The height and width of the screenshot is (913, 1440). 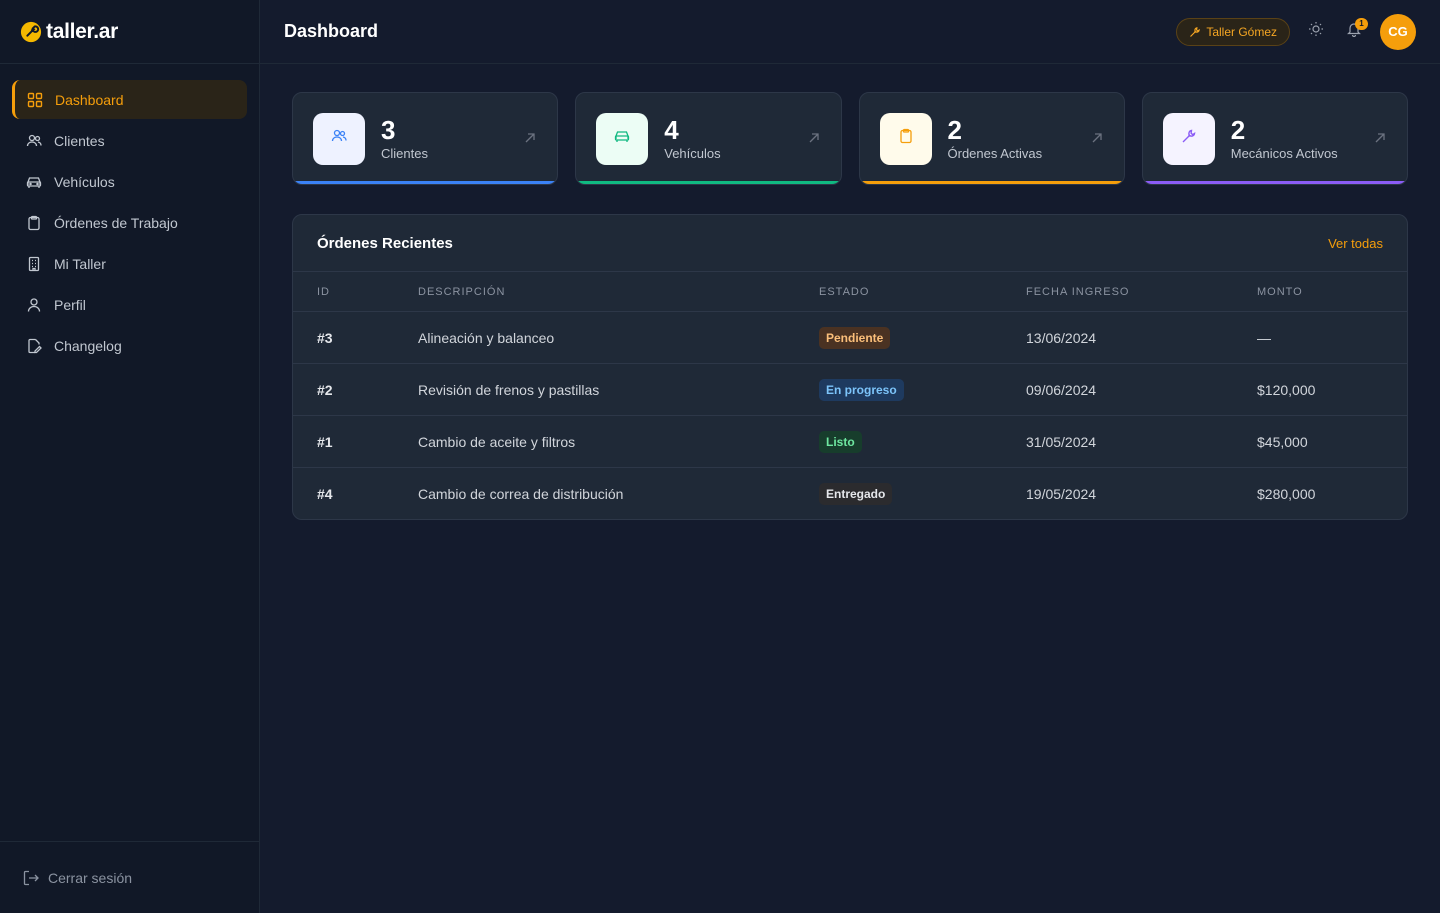 I want to click on sidebar-item-ordenes: Órdenes de Trabajo, so click(x=129, y=222).